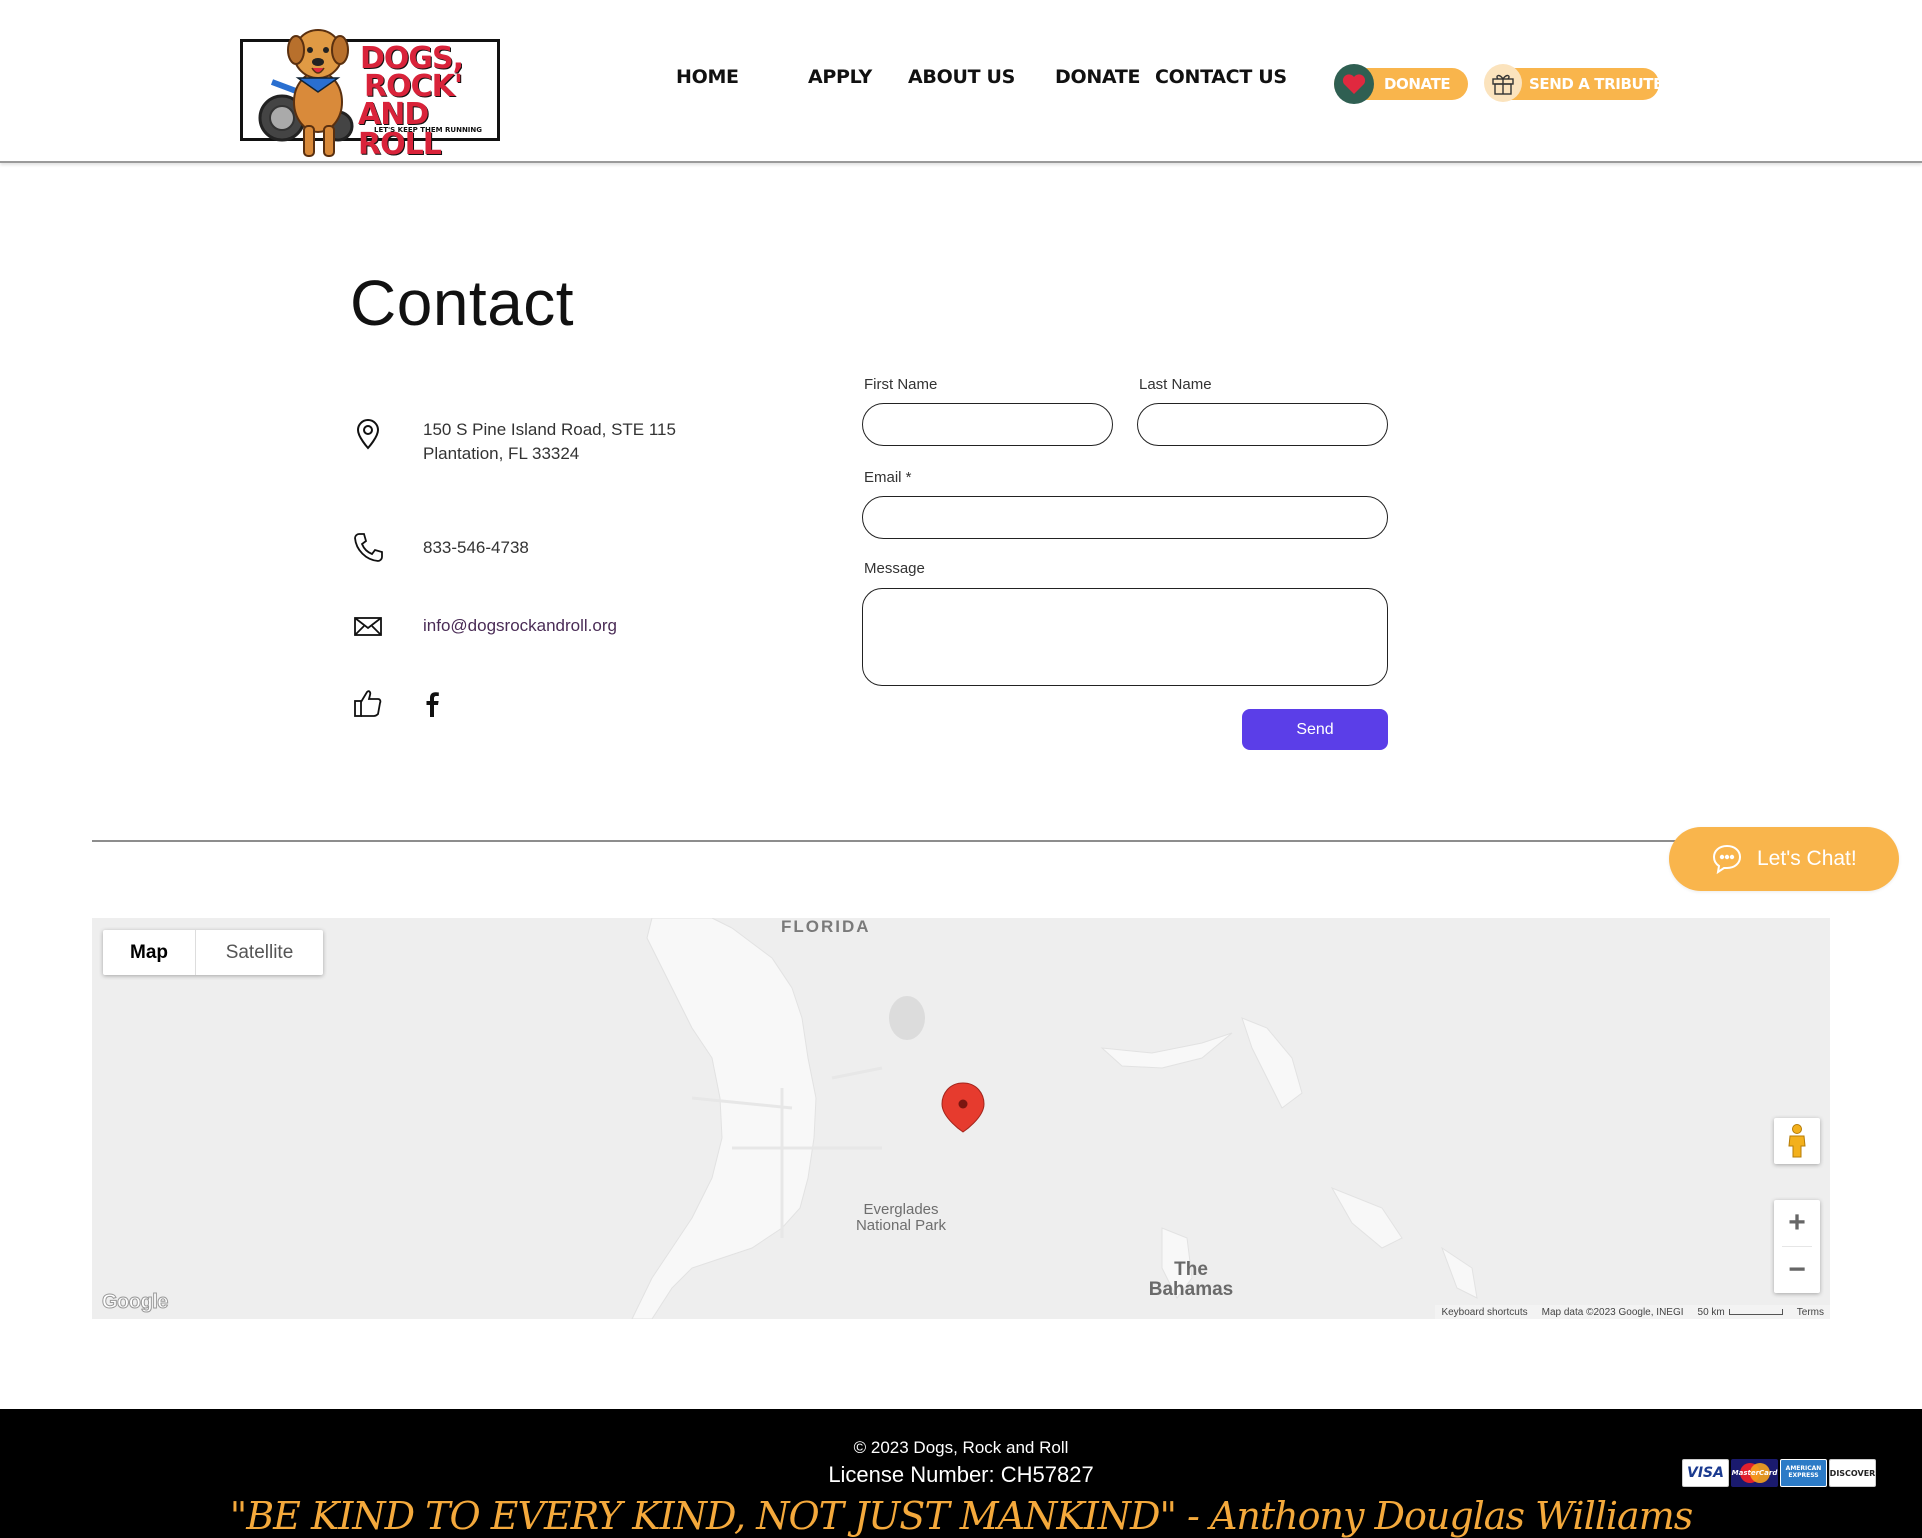 The height and width of the screenshot is (1538, 1922). What do you see at coordinates (1727, 859) in the screenshot?
I see `chat-bubble-icon` at bounding box center [1727, 859].